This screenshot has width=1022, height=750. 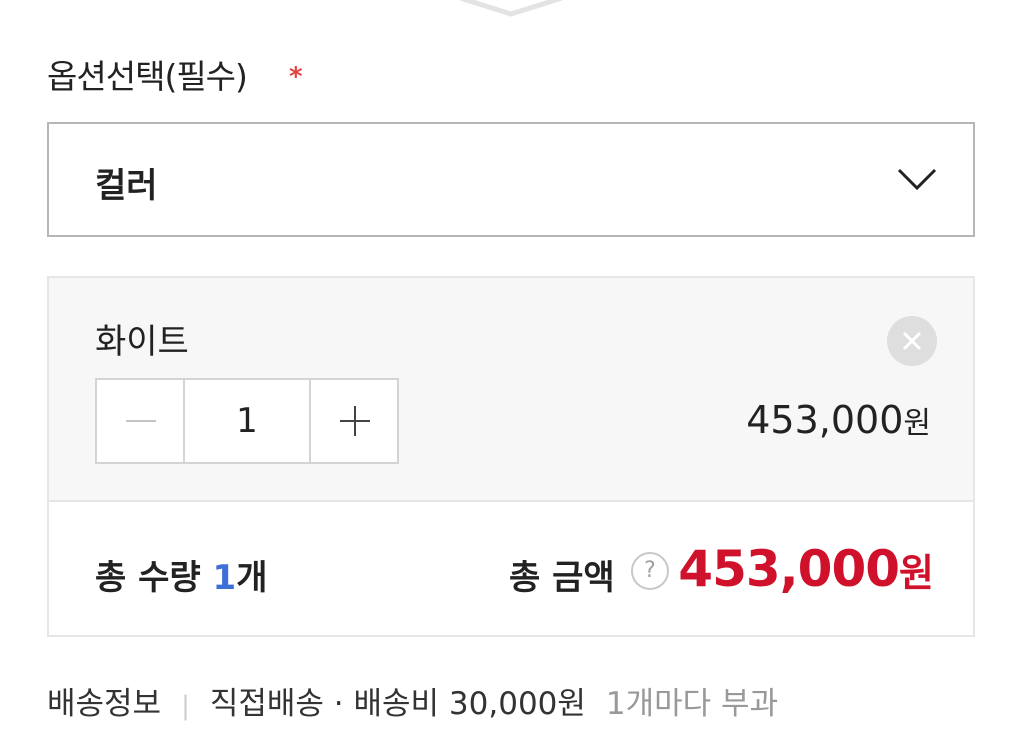 What do you see at coordinates (650, 571) in the screenshot?
I see `help-icon: ?` at bounding box center [650, 571].